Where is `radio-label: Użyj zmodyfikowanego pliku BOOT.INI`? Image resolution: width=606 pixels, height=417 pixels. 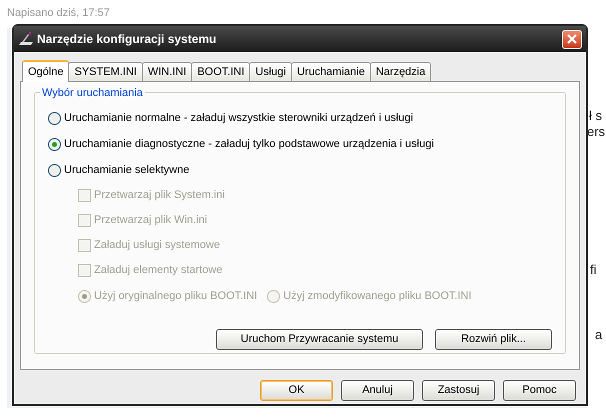 radio-label: Użyj zmodyfikowanego pliku BOOT.INI is located at coordinates (377, 296).